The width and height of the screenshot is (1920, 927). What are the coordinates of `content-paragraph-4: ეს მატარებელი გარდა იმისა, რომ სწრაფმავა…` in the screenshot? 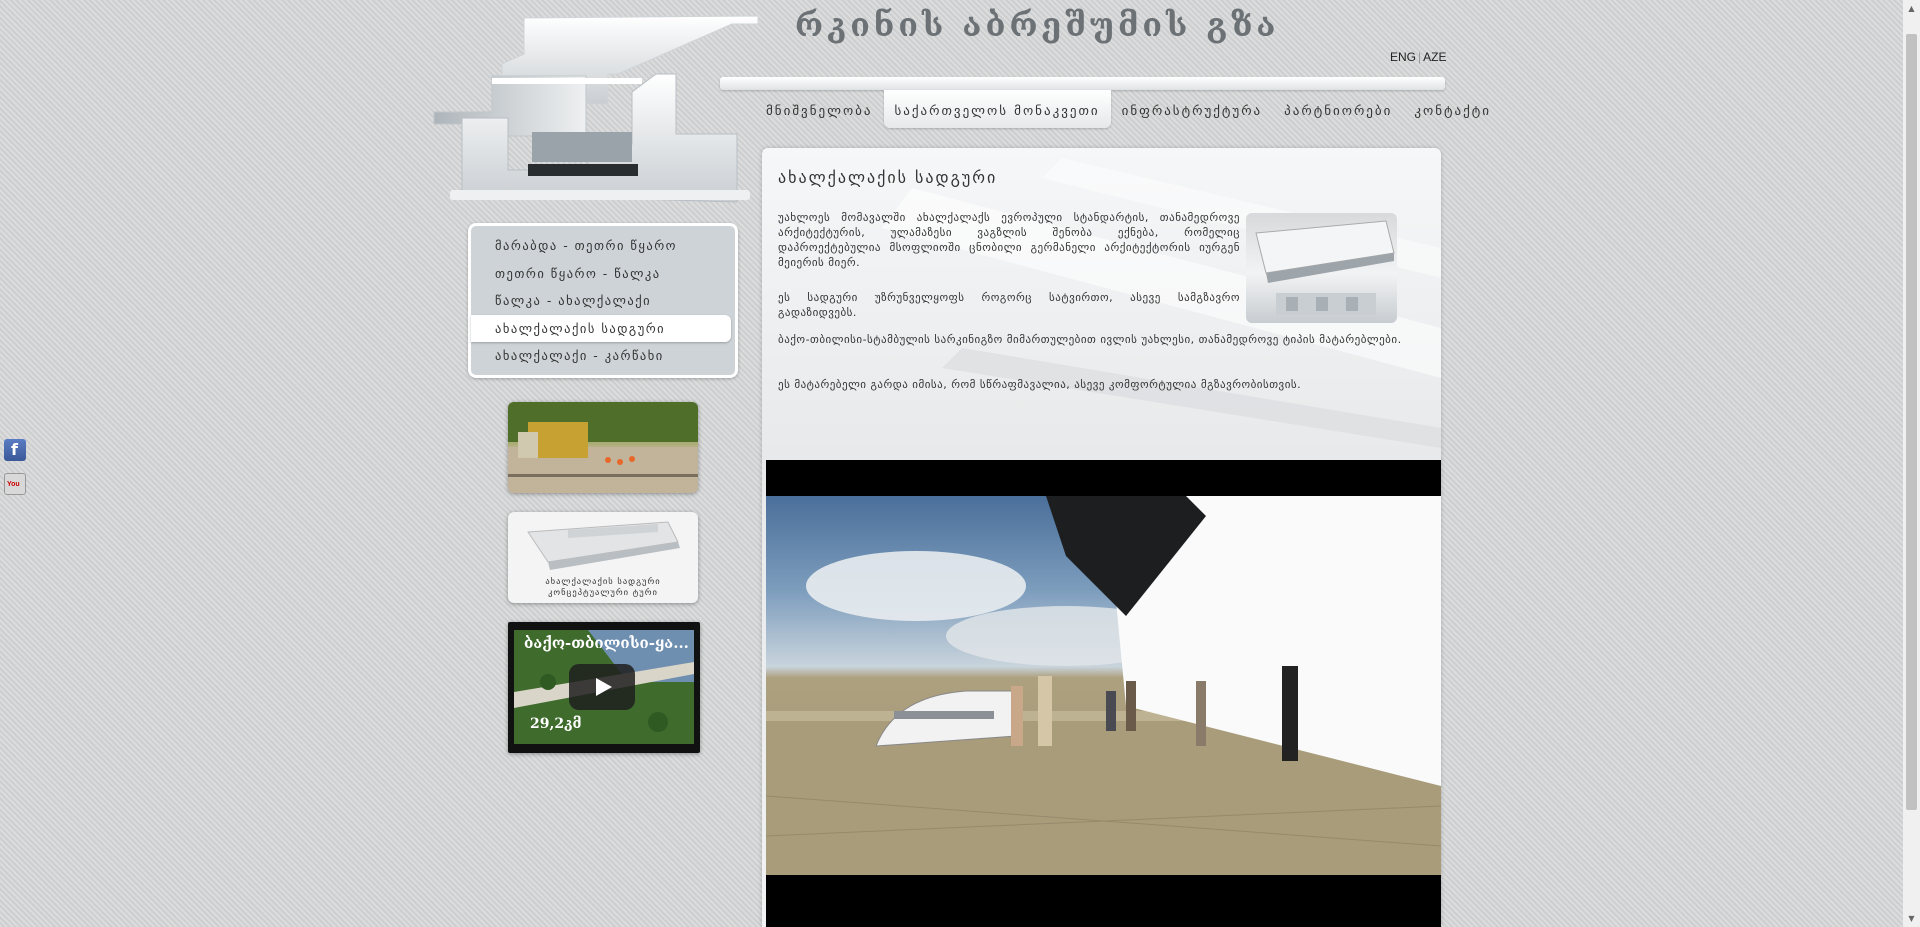 It's located at (1040, 384).